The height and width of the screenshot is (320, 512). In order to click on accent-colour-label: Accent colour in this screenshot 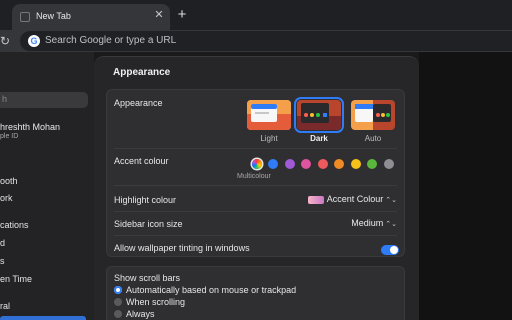, I will do `click(141, 161)`.